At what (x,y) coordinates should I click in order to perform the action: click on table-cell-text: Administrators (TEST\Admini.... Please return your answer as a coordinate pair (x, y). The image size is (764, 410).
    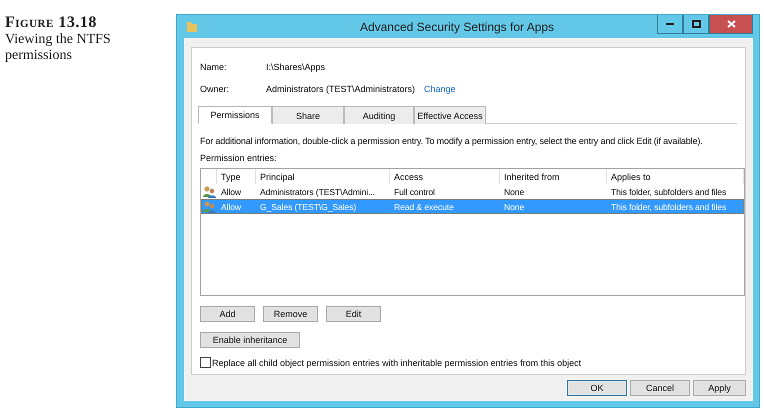
    Looking at the image, I should click on (317, 191).